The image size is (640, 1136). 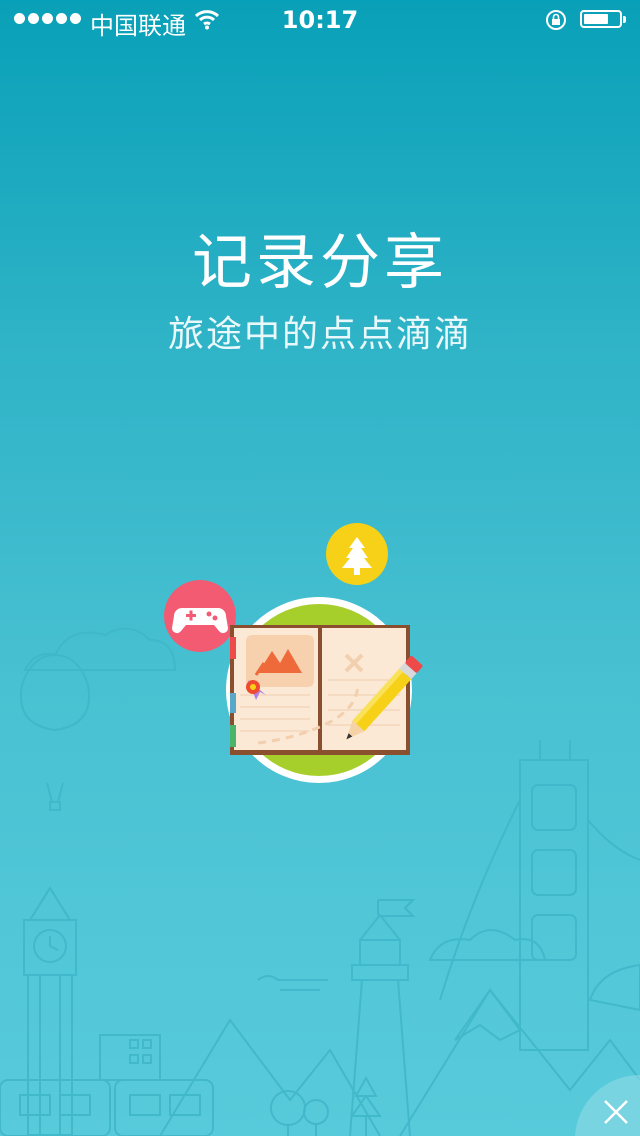 What do you see at coordinates (556, 20) in the screenshot?
I see `rotation-lock-icon` at bounding box center [556, 20].